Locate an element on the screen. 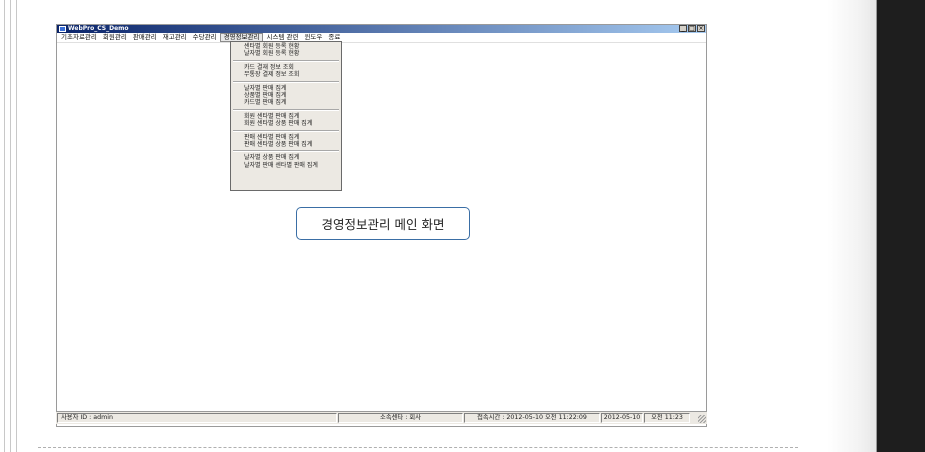 Image resolution: width=925 pixels, height=452 pixels. status-login-time: 접속시간 : 2012-05-10 오전 11:22:09 is located at coordinates (532, 418).